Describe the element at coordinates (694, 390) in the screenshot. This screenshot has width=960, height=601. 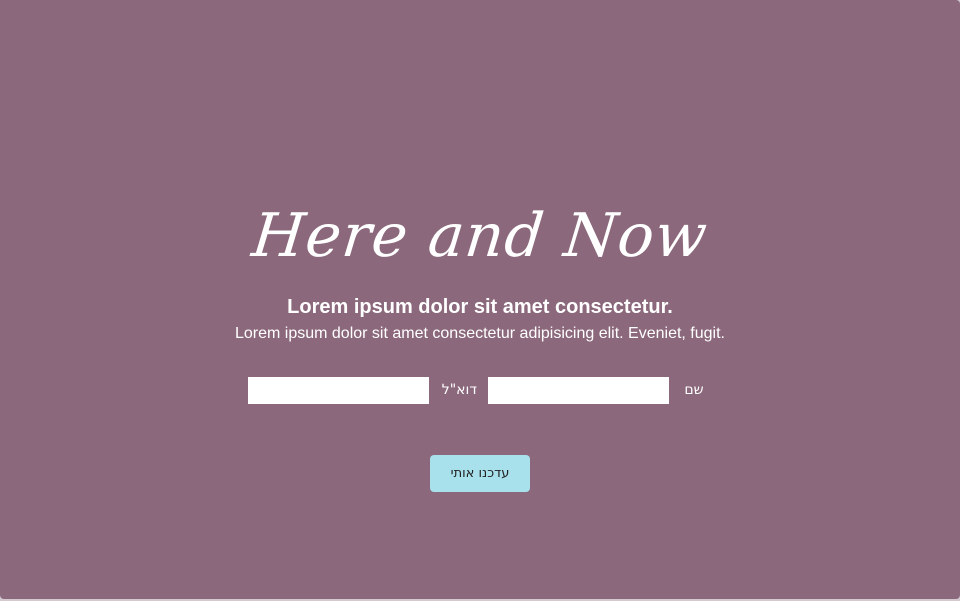
I see `name-label: שם` at that location.